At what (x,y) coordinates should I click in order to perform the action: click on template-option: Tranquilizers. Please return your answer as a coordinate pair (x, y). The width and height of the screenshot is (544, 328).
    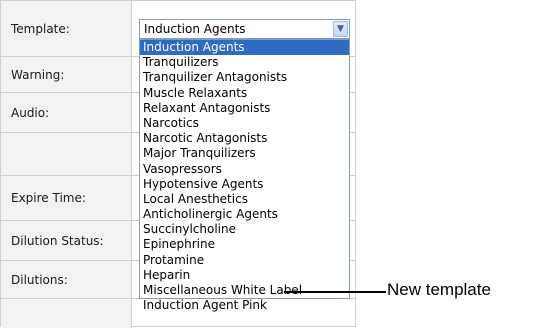
    Looking at the image, I should click on (244, 62).